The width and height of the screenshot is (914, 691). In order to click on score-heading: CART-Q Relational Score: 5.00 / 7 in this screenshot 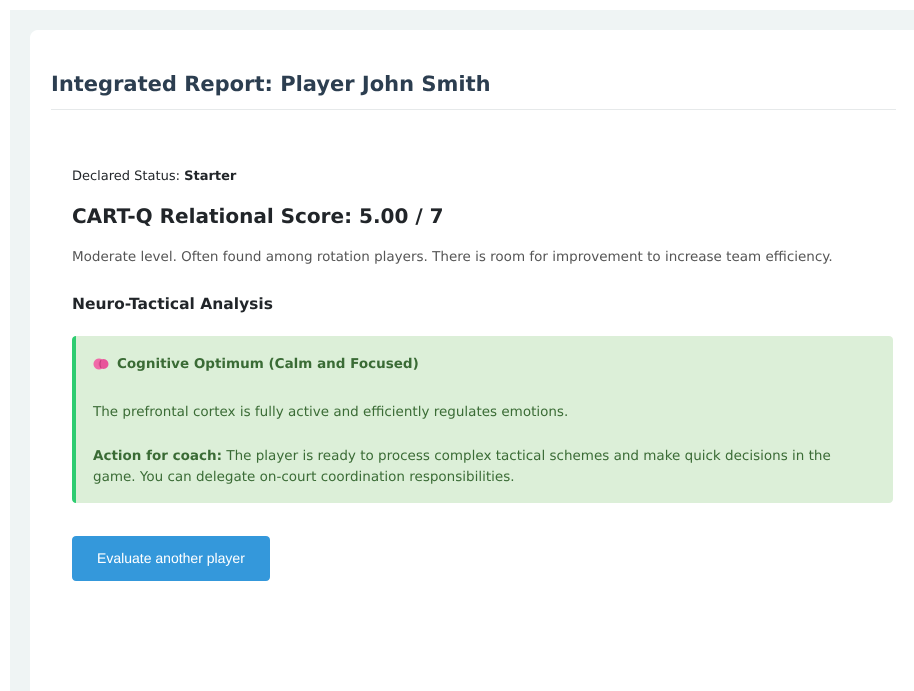, I will do `click(258, 216)`.